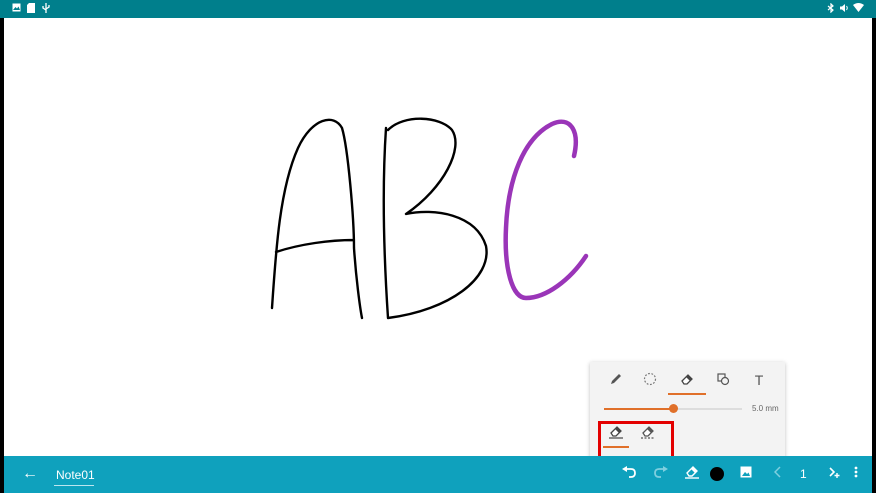 The image size is (876, 493). I want to click on pen-color-button, so click(717, 474).